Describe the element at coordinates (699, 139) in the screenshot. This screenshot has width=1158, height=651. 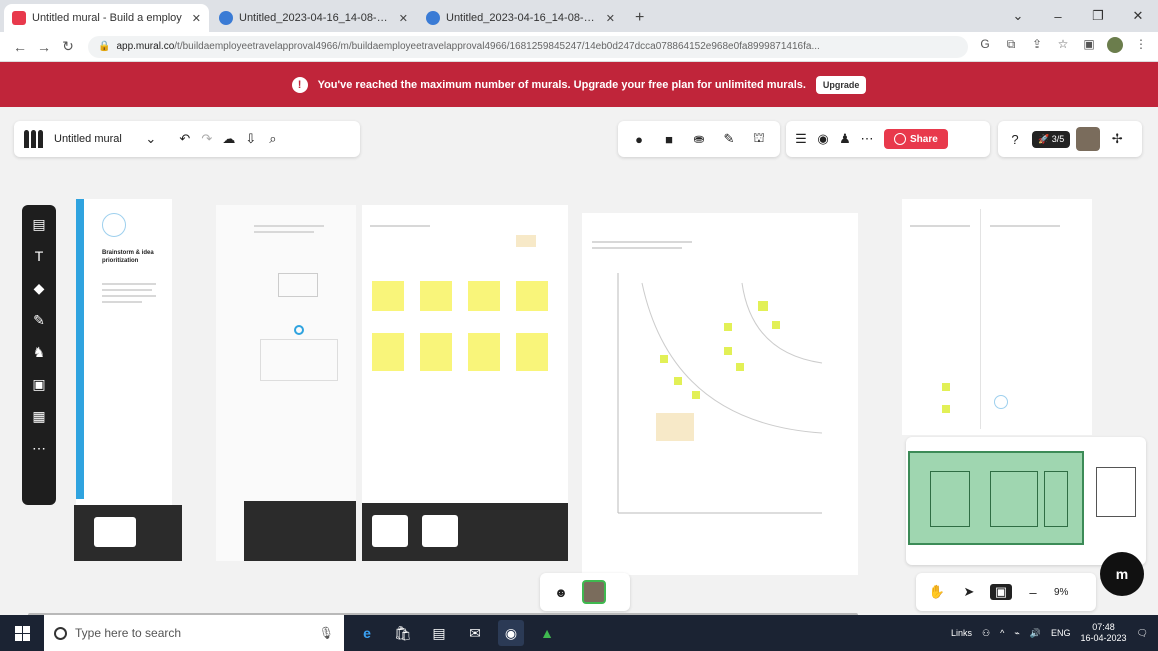
I see `private-mode-icon: ⛂` at that location.